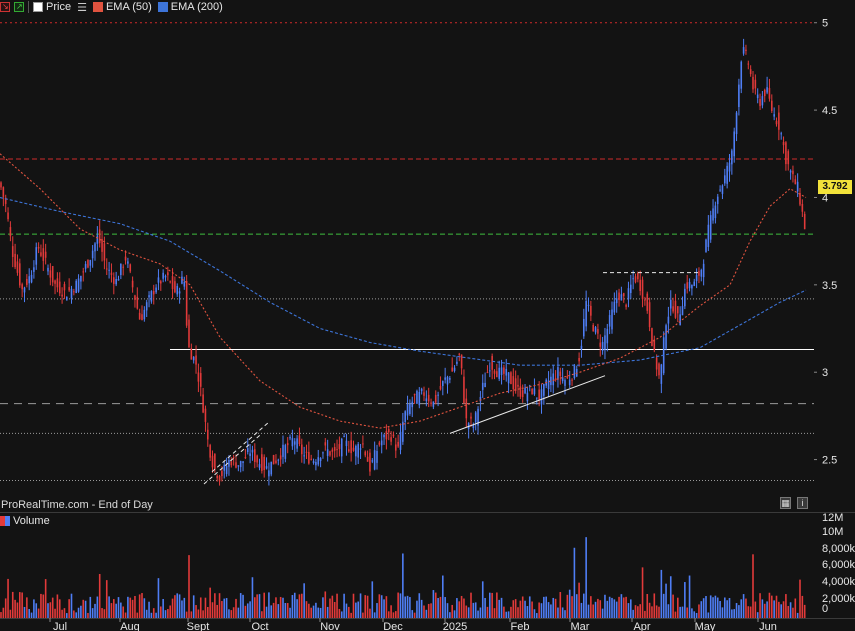 The height and width of the screenshot is (631, 855). Describe the element at coordinates (19, 7) in the screenshot. I see `arrow-up-icon: ↗` at that location.